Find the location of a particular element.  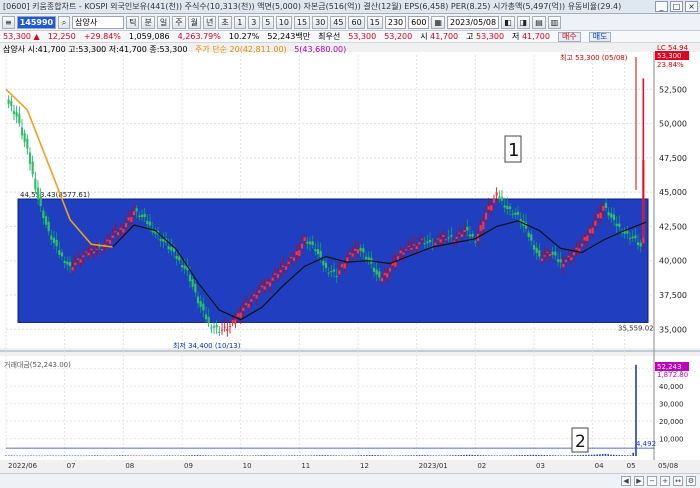

price-y-tick-label: 42,500 is located at coordinates (673, 226).